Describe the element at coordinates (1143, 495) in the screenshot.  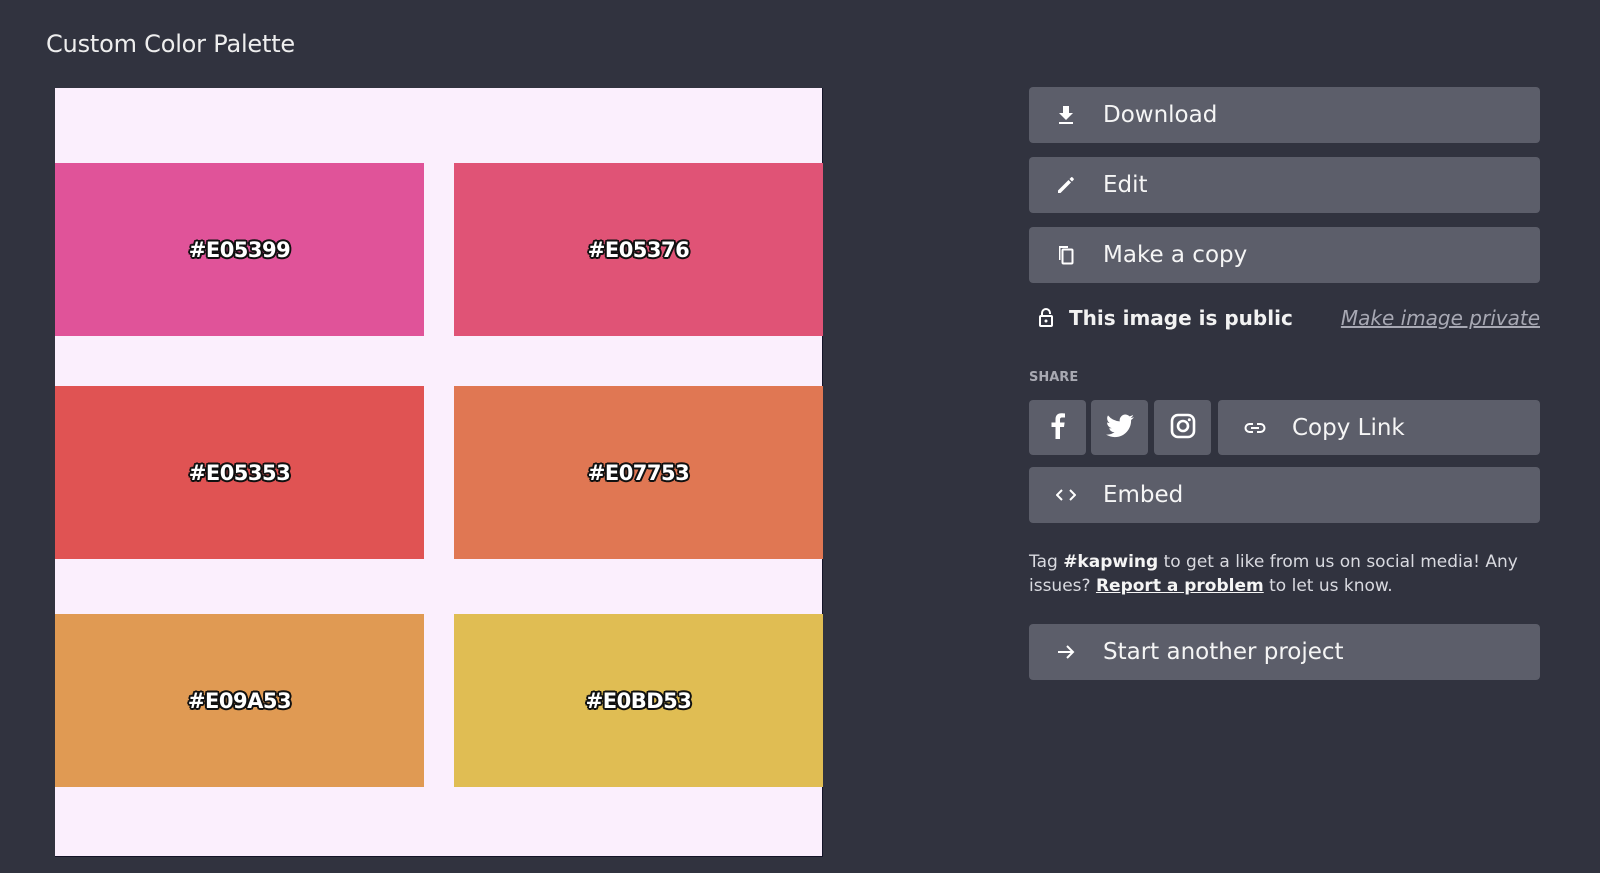
I see `embed-label: Embed` at that location.